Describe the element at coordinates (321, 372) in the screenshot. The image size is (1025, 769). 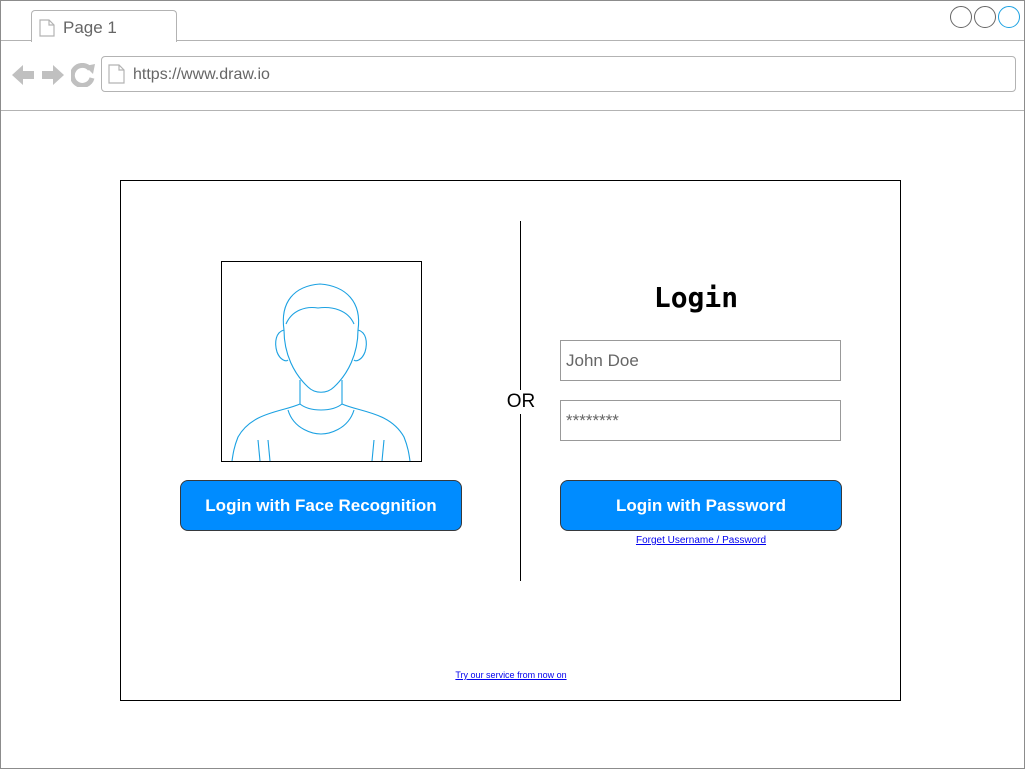
I see `user-avatar-icon` at that location.